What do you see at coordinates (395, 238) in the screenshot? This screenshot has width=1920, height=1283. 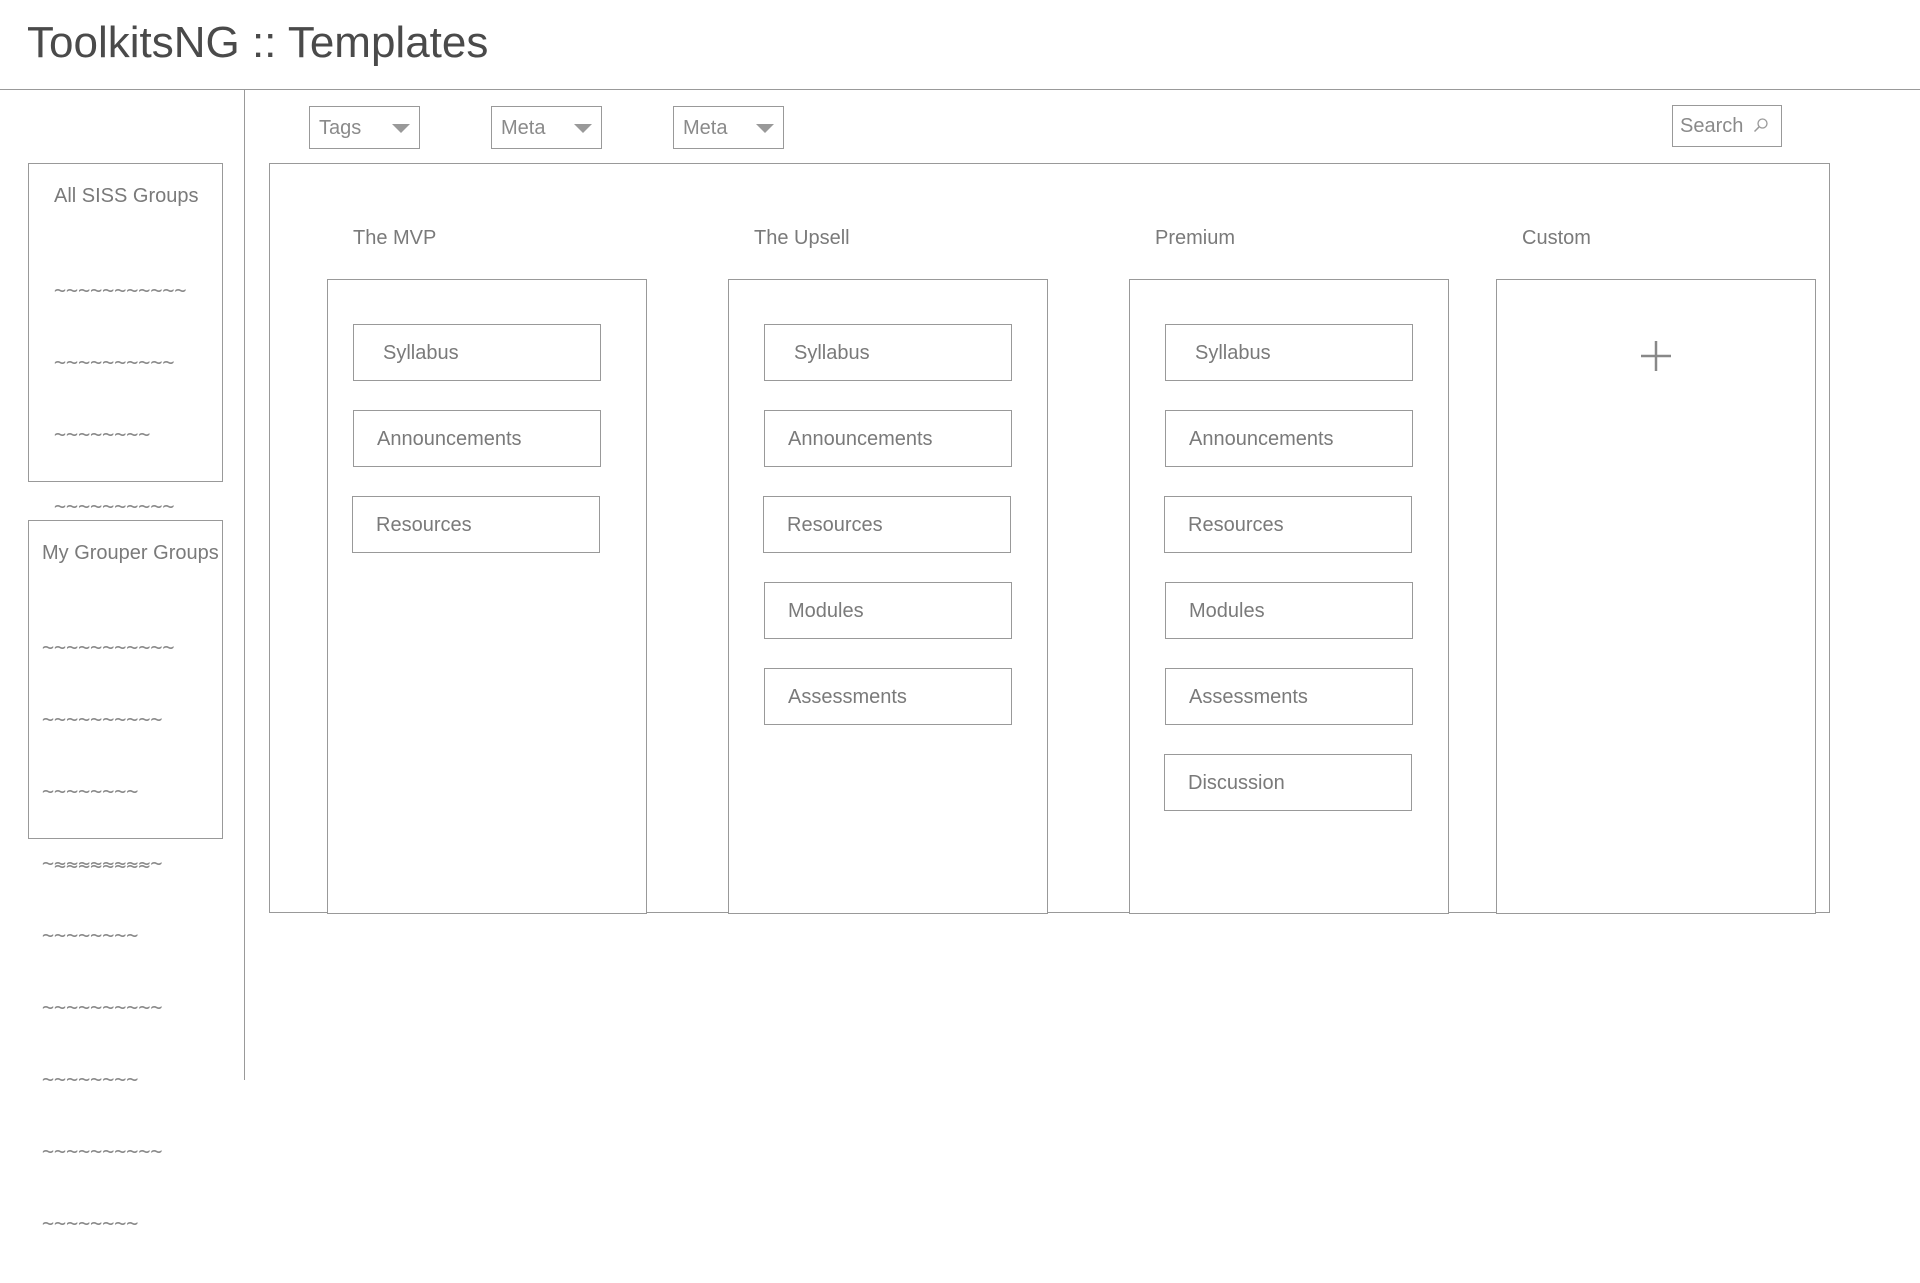 I see `template-title-mvp: The MVP` at bounding box center [395, 238].